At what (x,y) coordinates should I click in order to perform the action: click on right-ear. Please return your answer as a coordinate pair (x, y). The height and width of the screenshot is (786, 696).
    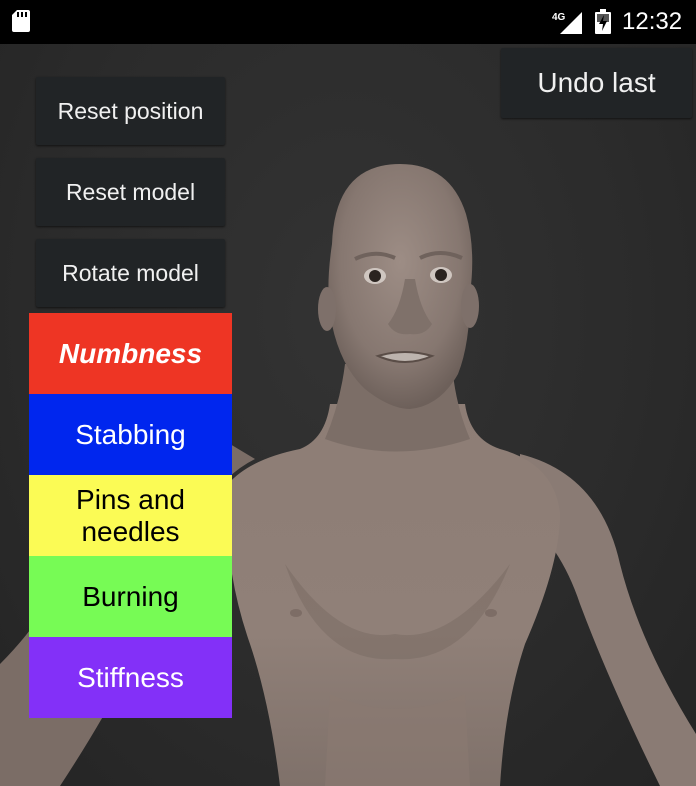
    Looking at the image, I should click on (470, 306).